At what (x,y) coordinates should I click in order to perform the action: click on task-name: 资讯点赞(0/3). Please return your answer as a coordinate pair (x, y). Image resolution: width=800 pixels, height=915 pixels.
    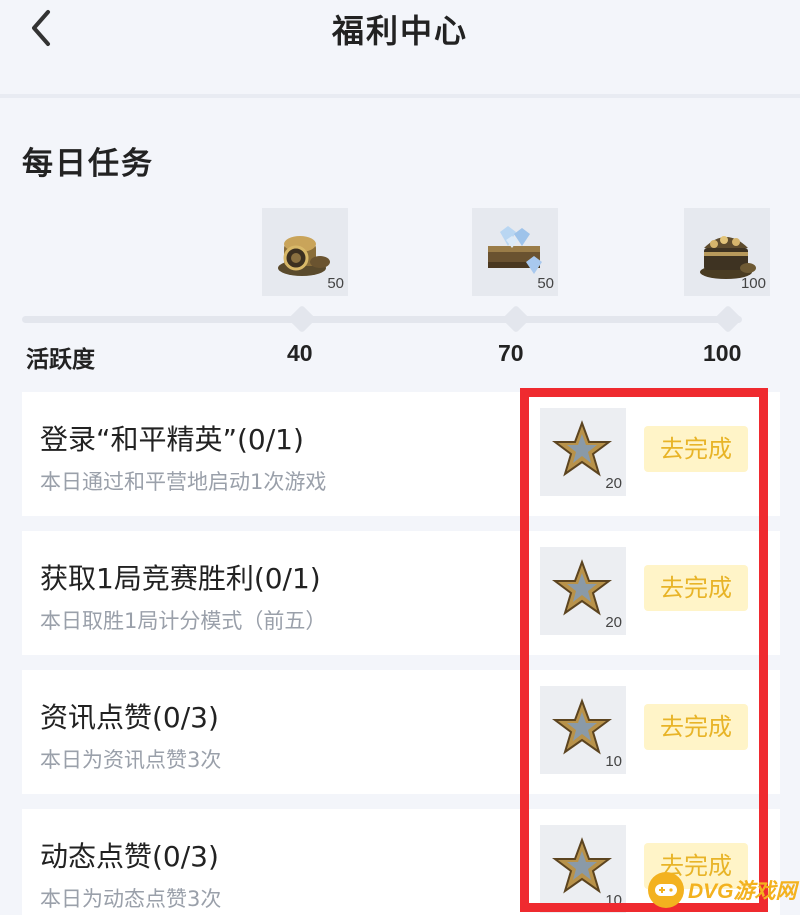
    Looking at the image, I should click on (129, 717).